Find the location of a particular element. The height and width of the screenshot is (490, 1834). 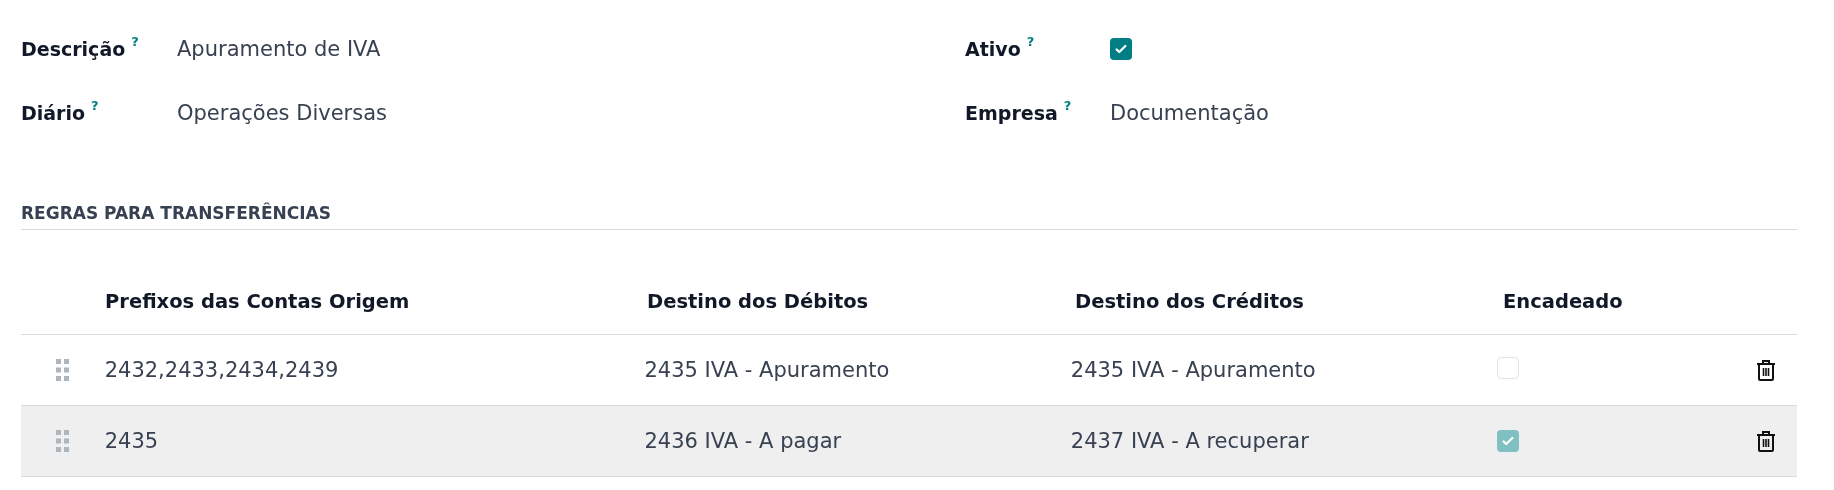

field-label: Descrição is located at coordinates (73, 49).